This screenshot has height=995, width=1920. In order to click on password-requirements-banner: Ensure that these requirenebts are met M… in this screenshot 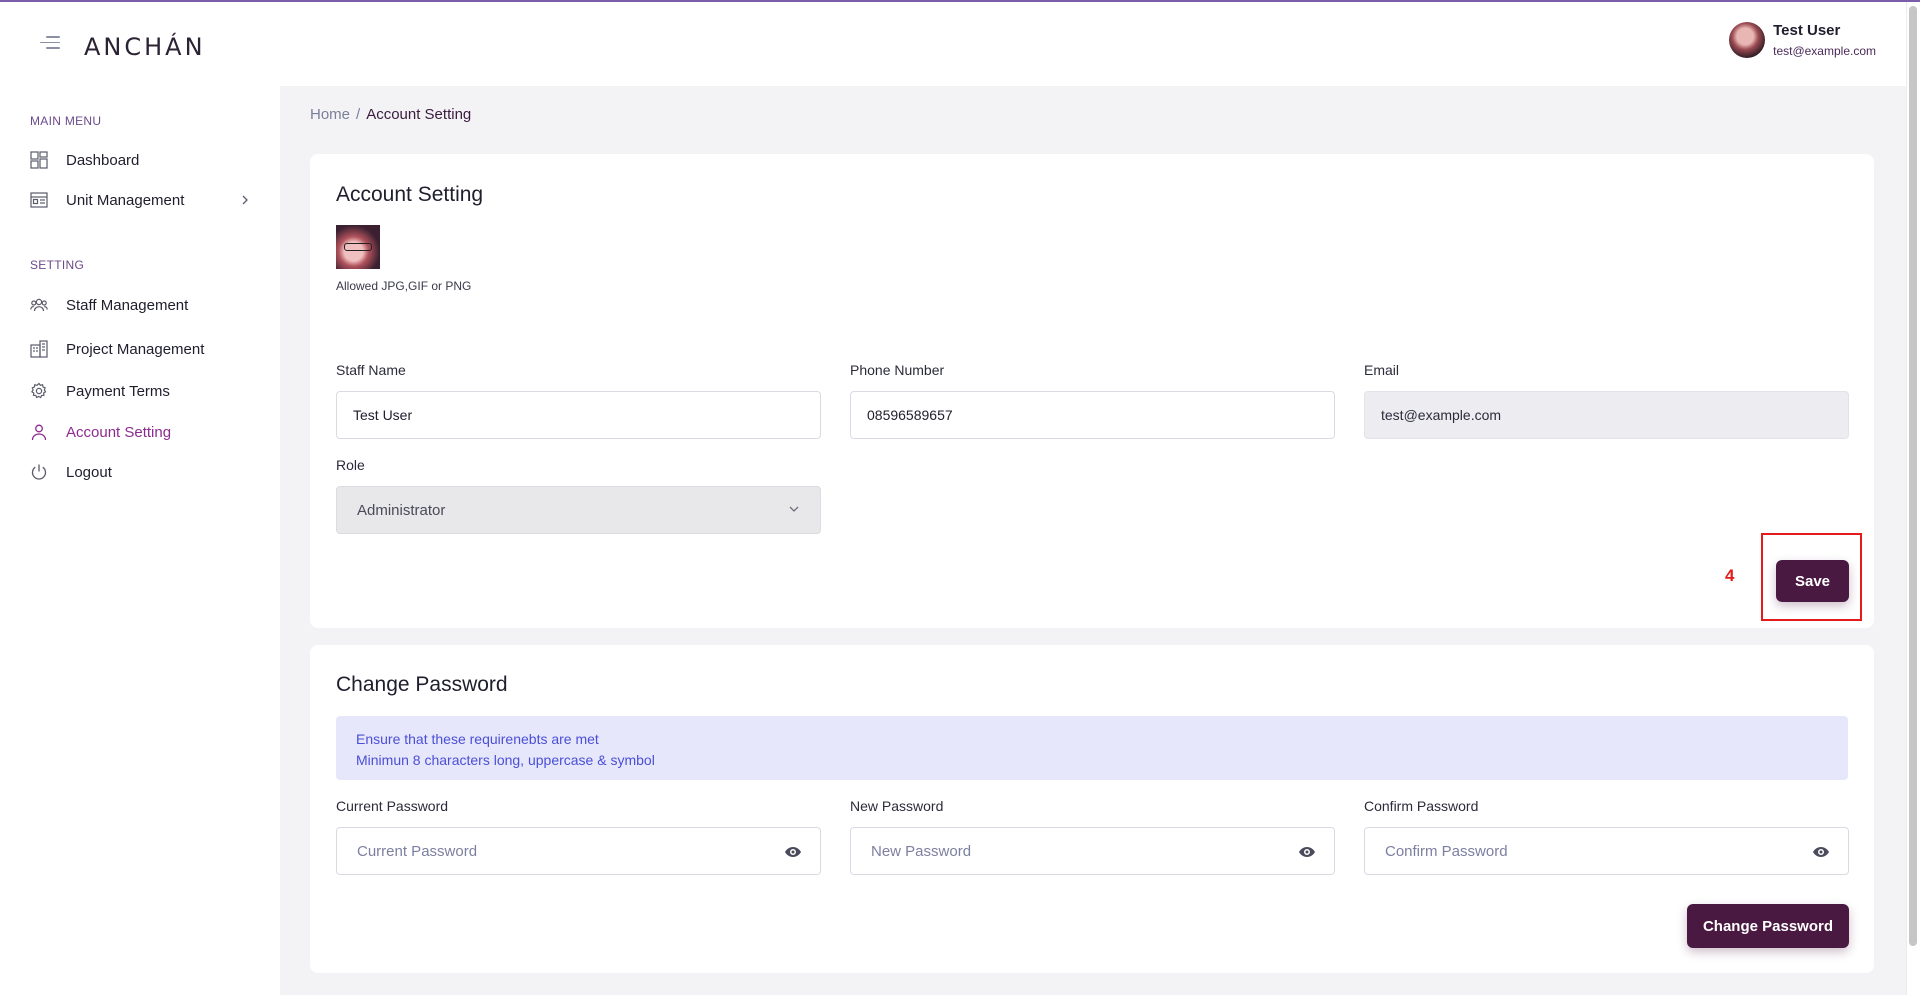, I will do `click(1092, 748)`.